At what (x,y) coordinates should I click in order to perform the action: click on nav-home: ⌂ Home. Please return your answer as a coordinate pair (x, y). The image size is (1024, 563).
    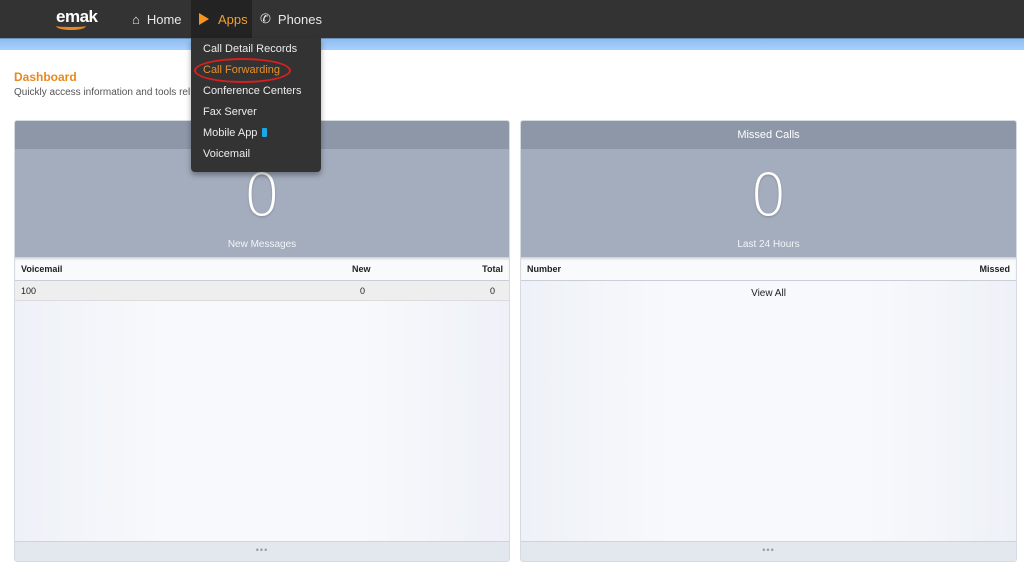
    Looking at the image, I should click on (157, 19).